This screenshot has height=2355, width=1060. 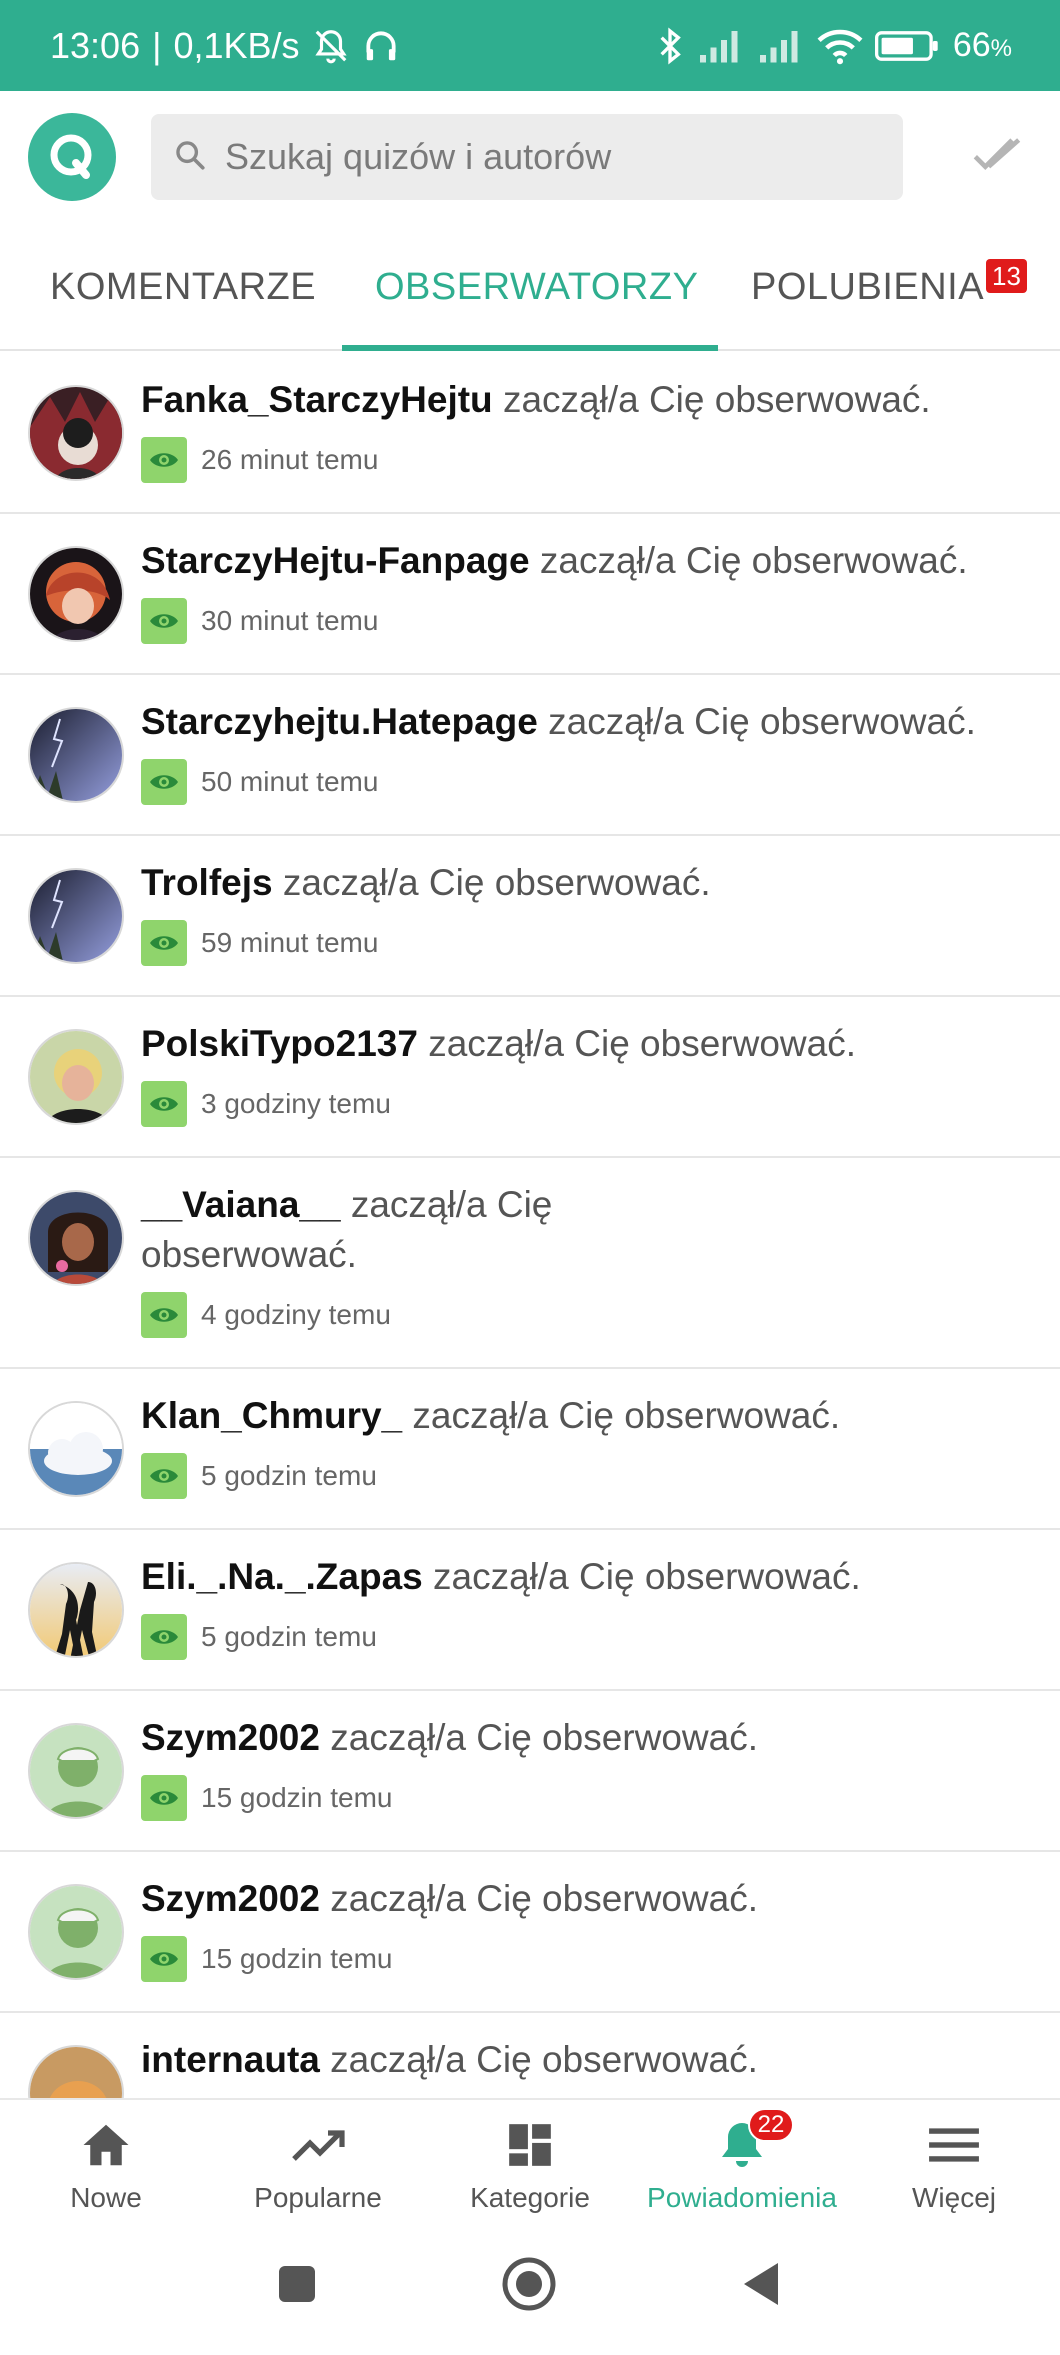 What do you see at coordinates (249, 1254) in the screenshot?
I see `action-text-continued: obserwować.` at bounding box center [249, 1254].